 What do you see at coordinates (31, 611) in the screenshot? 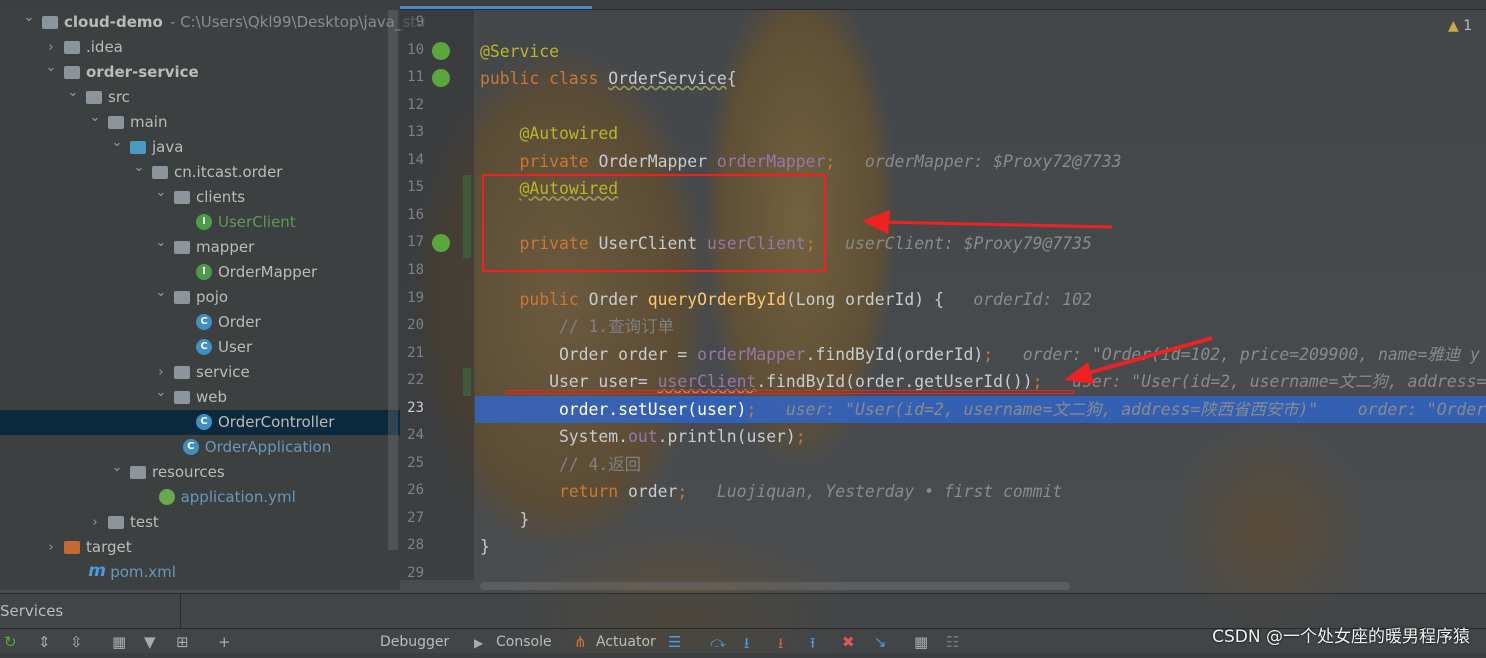
I see `services-title: Services` at bounding box center [31, 611].